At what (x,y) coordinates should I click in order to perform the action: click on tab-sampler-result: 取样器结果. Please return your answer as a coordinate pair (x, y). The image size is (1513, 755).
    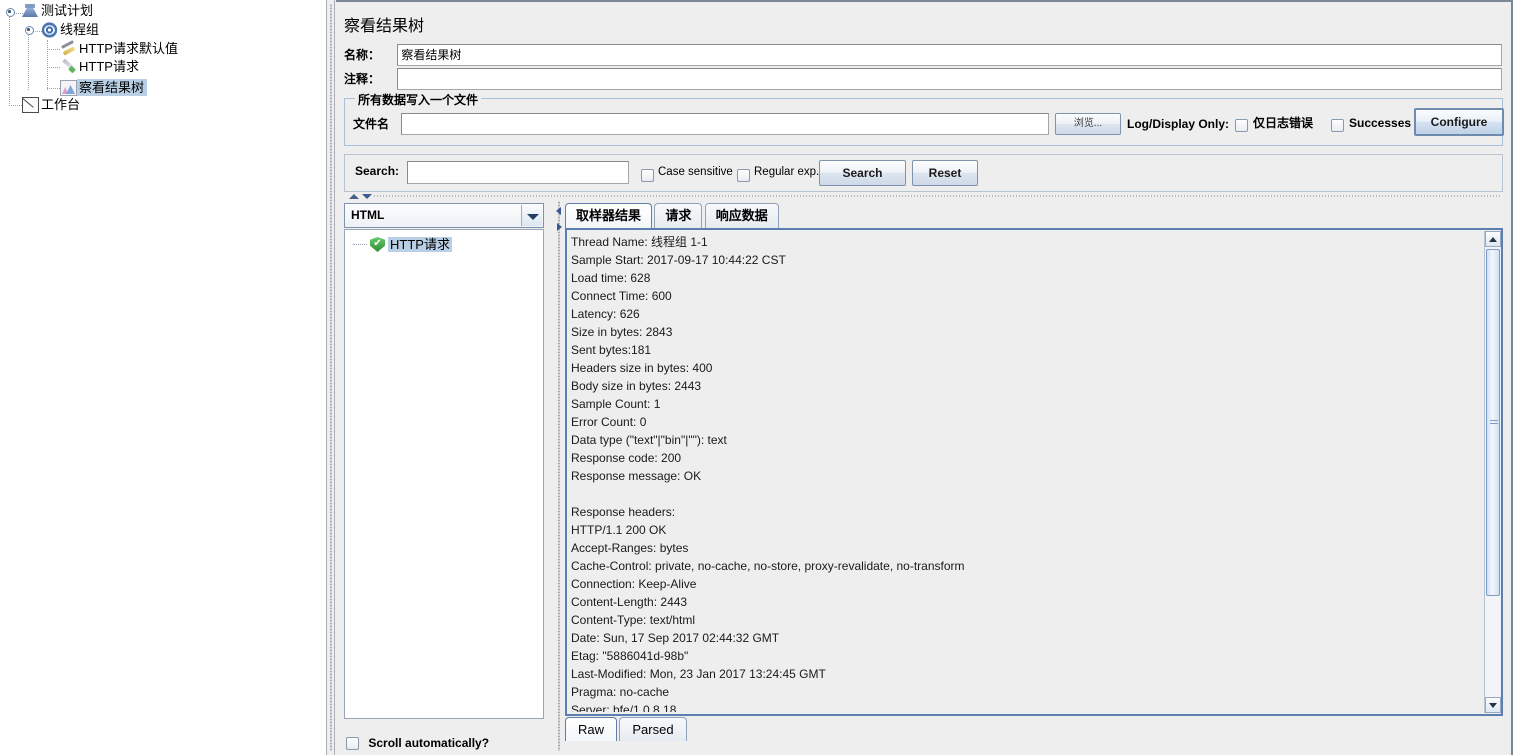
    Looking at the image, I should click on (609, 215).